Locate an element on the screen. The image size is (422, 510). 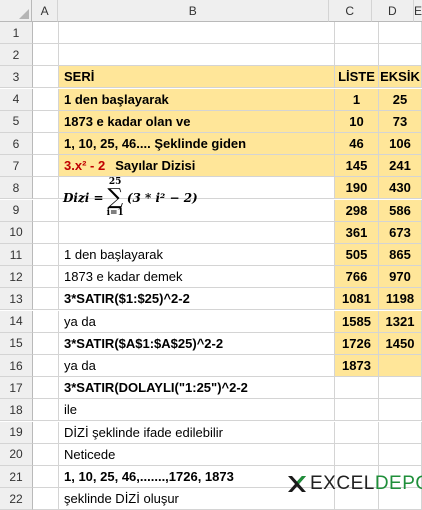
cell-d: 1321 is located at coordinates (400, 321).